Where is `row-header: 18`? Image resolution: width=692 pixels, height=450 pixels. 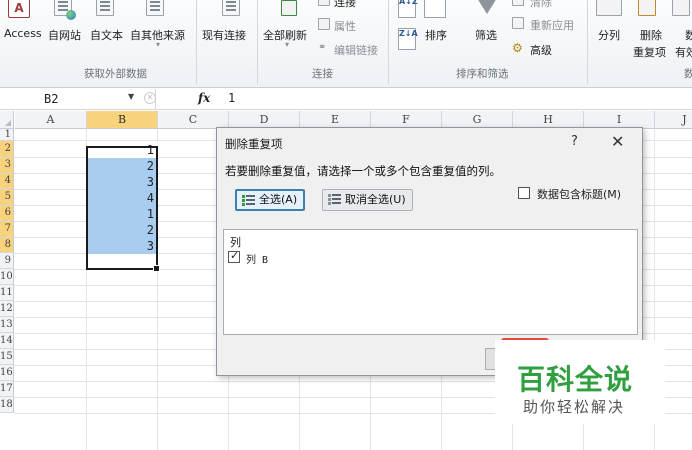
row-header: 18 is located at coordinates (7, 405).